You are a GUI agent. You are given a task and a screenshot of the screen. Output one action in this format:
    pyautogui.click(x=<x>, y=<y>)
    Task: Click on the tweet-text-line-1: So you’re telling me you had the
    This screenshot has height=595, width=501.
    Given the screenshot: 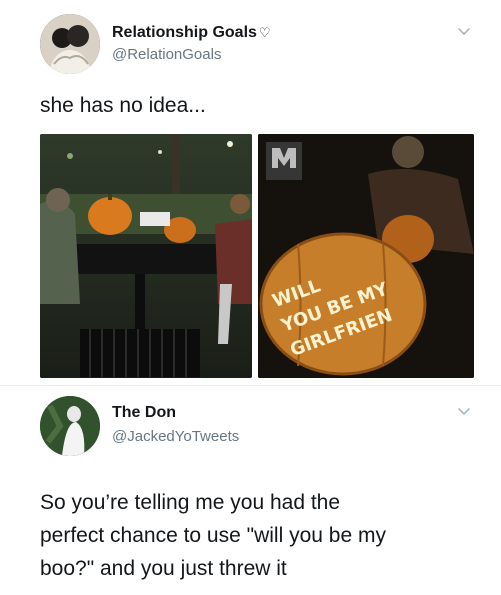 What is the action you would take?
    pyautogui.click(x=190, y=502)
    